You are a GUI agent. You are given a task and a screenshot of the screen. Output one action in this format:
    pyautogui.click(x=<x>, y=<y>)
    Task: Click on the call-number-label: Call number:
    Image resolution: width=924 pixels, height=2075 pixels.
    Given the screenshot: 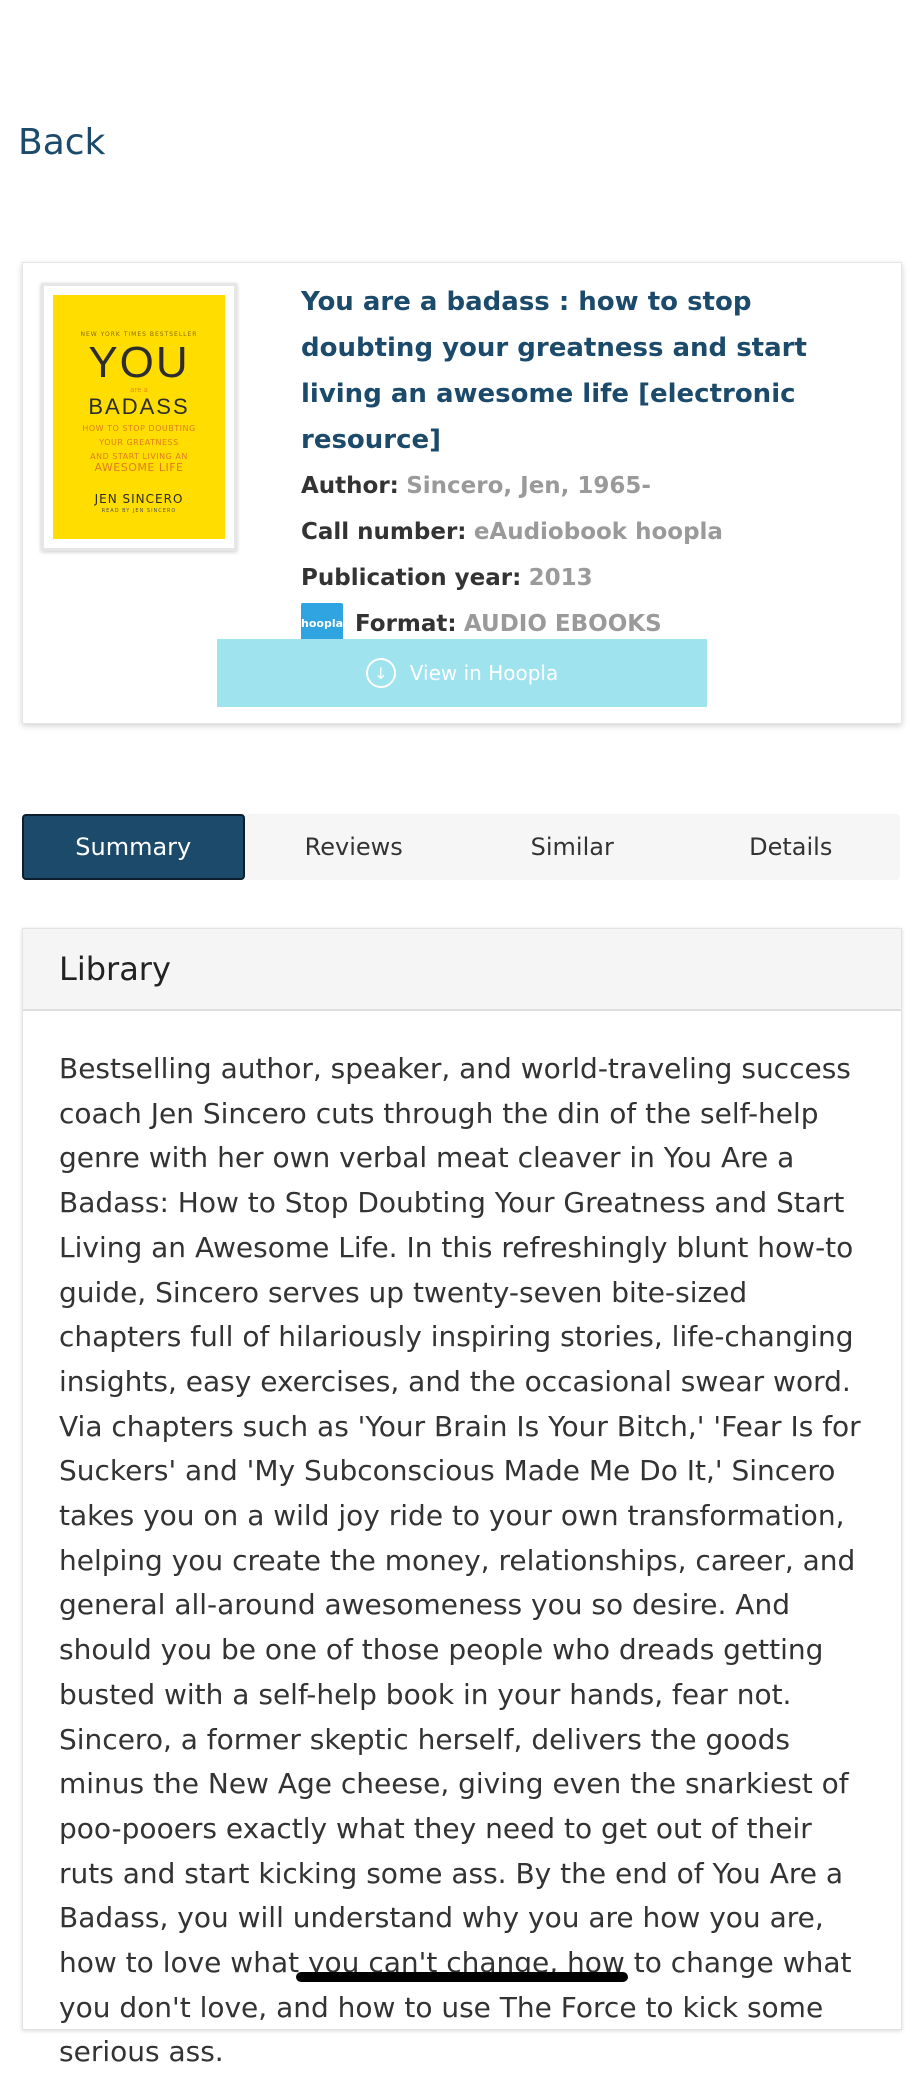 What is the action you would take?
    pyautogui.click(x=384, y=532)
    